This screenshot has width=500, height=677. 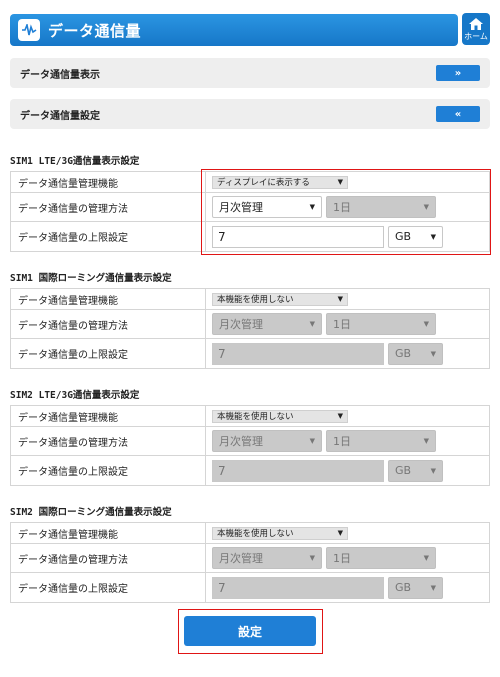 What do you see at coordinates (476, 36) in the screenshot?
I see `home-label: ホーム` at bounding box center [476, 36].